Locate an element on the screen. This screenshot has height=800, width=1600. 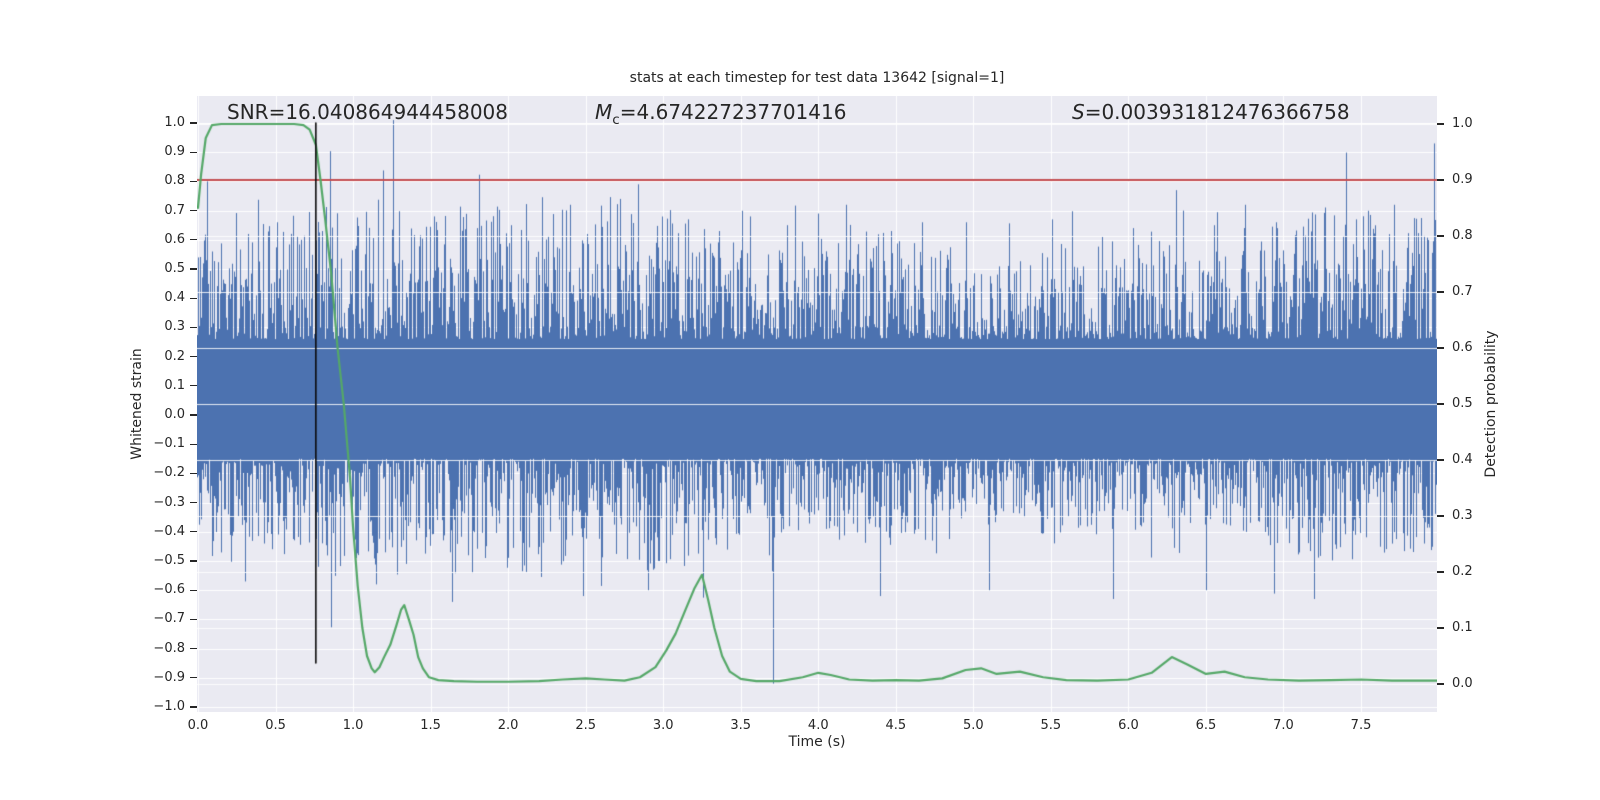
x-tick-label: 3.5 is located at coordinates (741, 725).